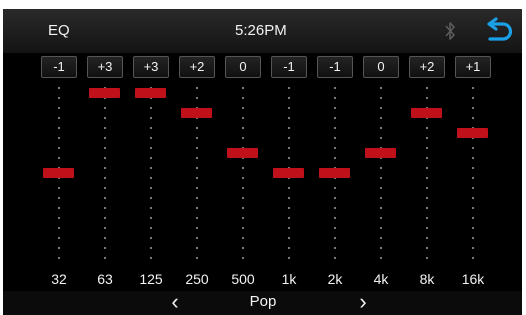 This screenshot has width=526, height=315. I want to click on frequency-label: 2k, so click(335, 279).